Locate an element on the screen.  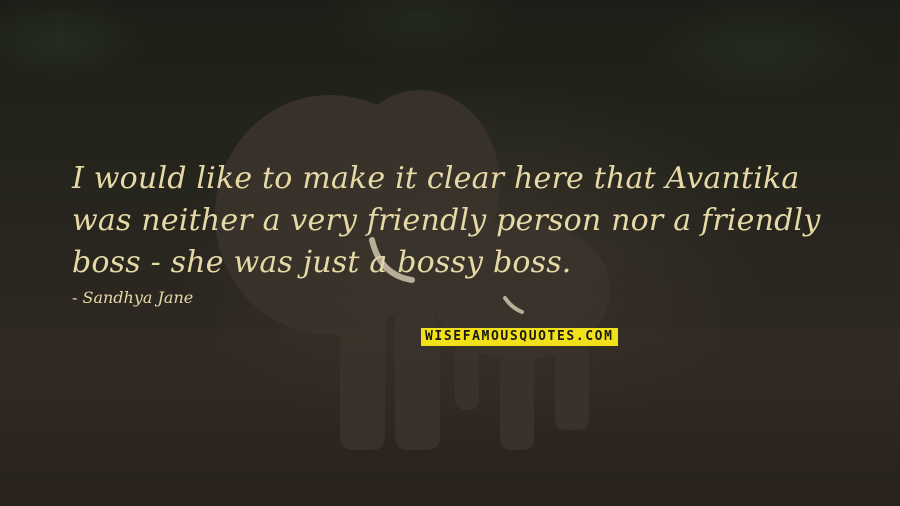
brand-logo: WISEFAMOUSQUOTES.COM is located at coordinates (519, 337).